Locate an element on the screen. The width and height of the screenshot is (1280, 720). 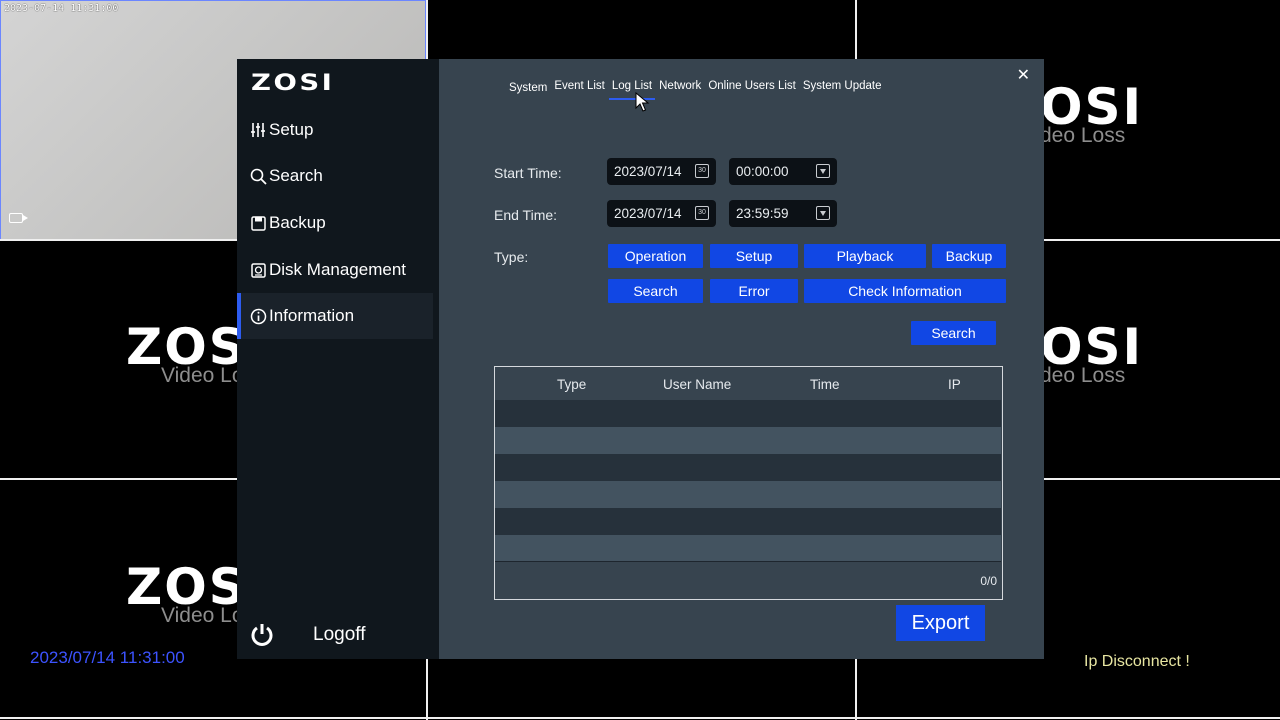
osd-timestamp: 2023-07-14 11:31:00 is located at coordinates (61, 8).